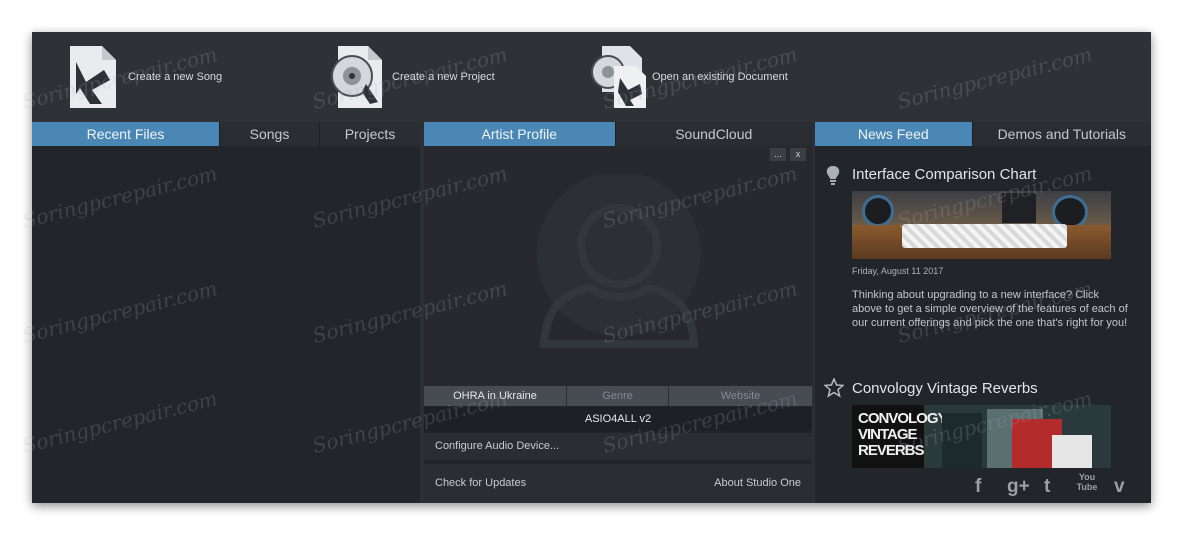 This screenshot has height=535, width=1183. What do you see at coordinates (619, 261) in the screenshot?
I see `avatar-placeholder-icon` at bounding box center [619, 261].